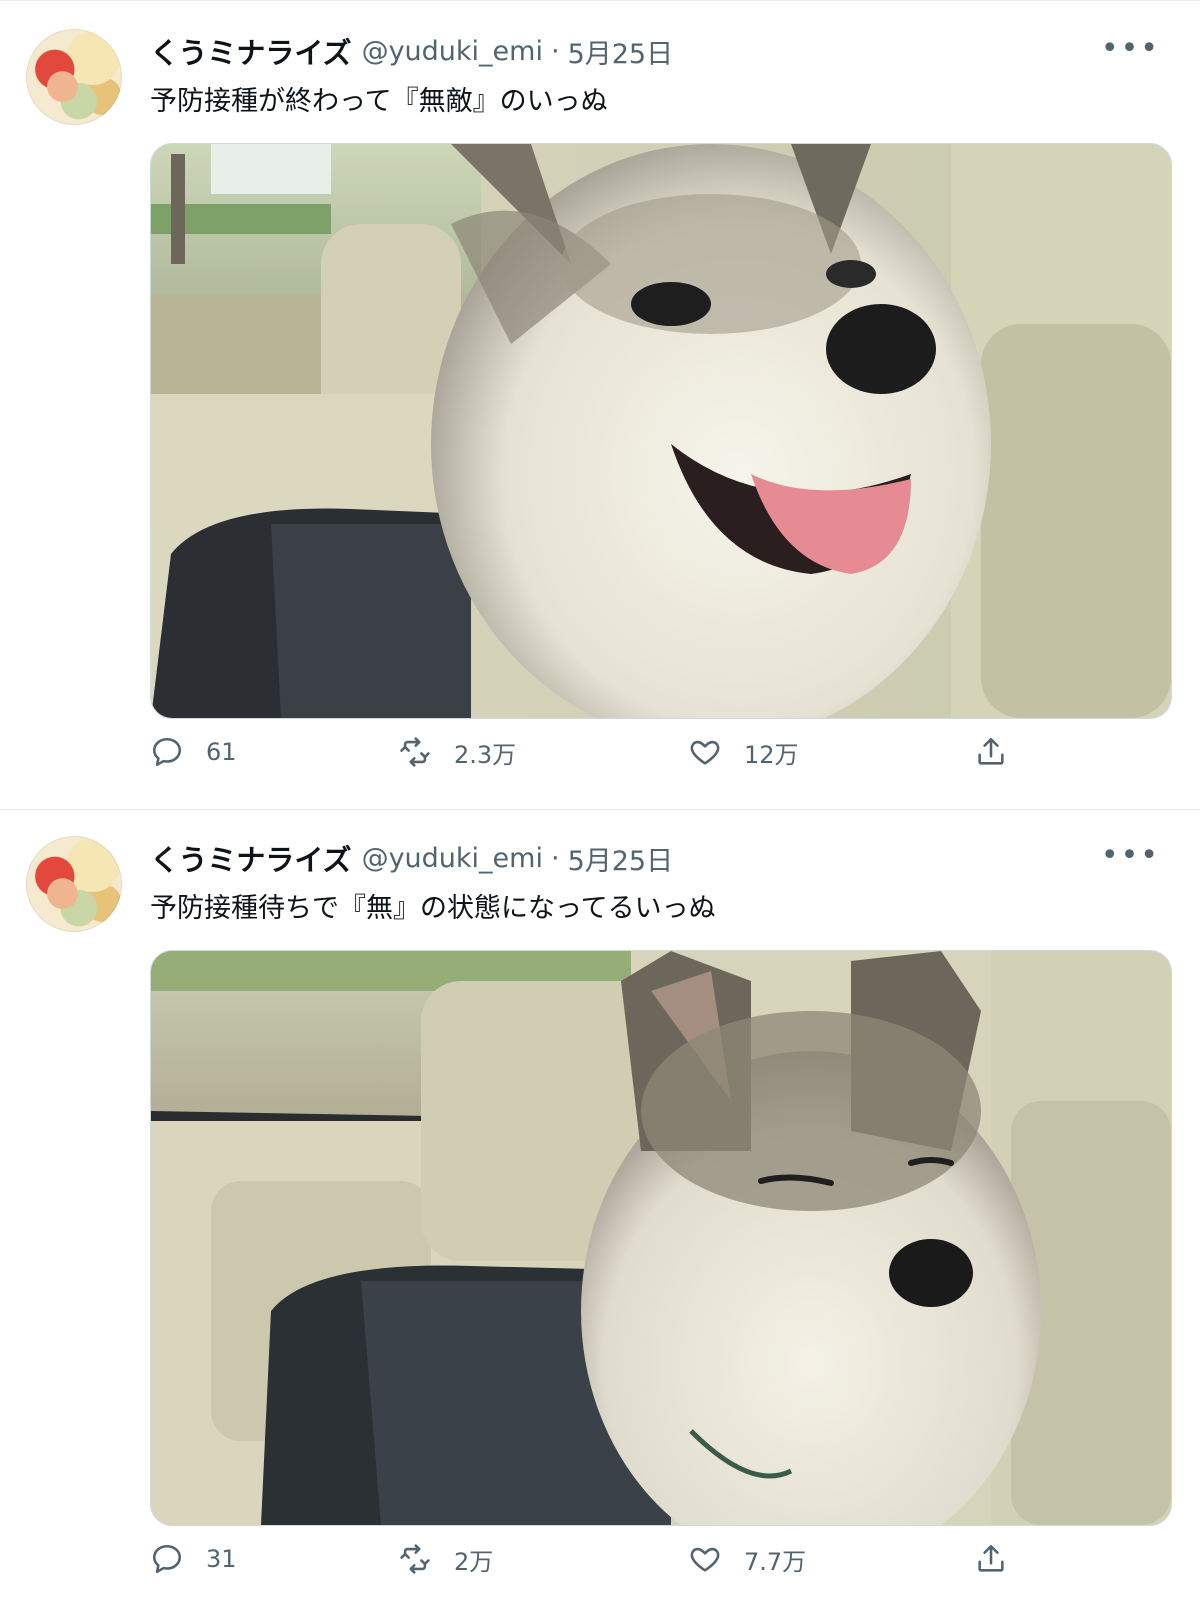 The height and width of the screenshot is (1610, 1200). What do you see at coordinates (600, 752) in the screenshot?
I see `tweet-actions: 61 2.3万 12万` at bounding box center [600, 752].